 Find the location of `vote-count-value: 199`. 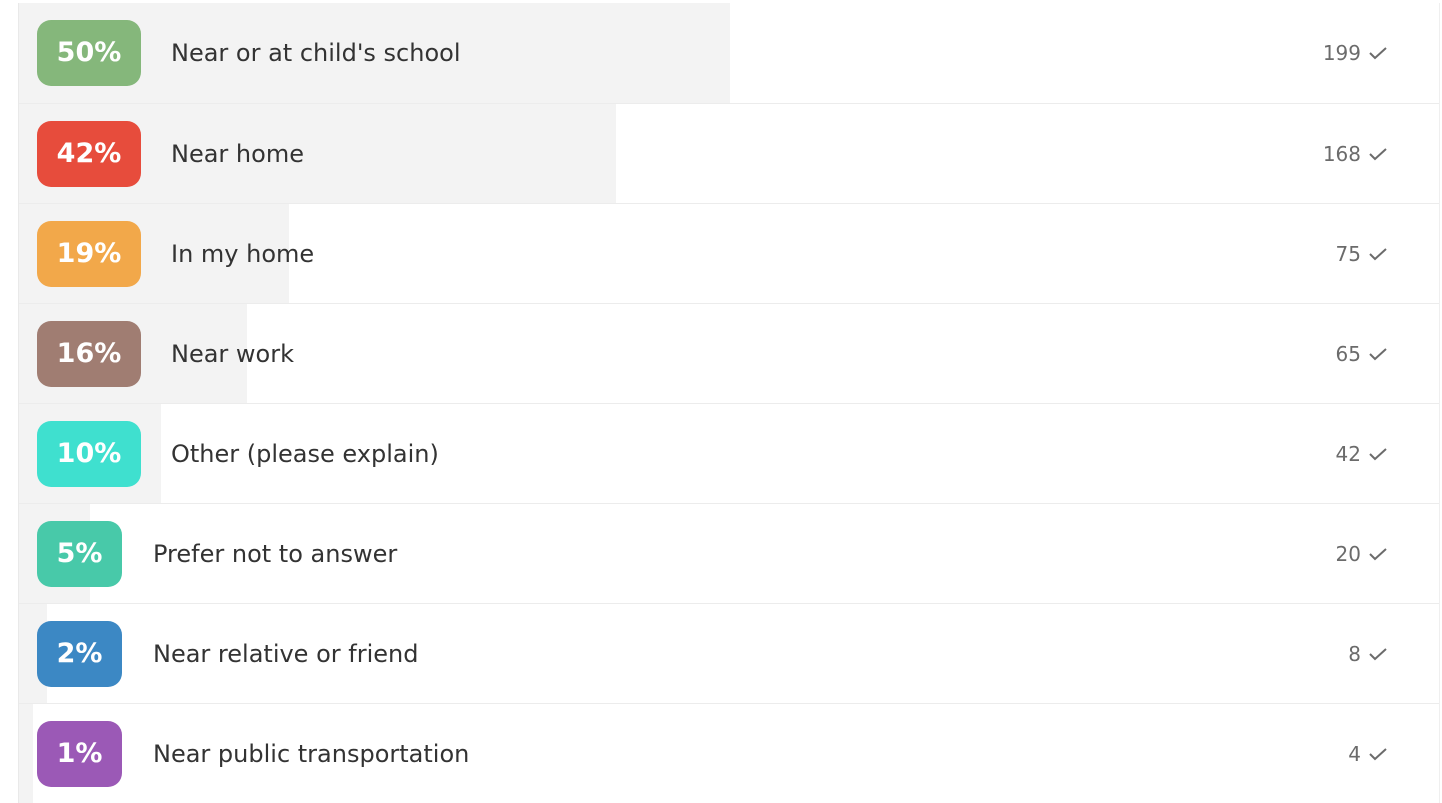

vote-count-value: 199 is located at coordinates (1341, 53).